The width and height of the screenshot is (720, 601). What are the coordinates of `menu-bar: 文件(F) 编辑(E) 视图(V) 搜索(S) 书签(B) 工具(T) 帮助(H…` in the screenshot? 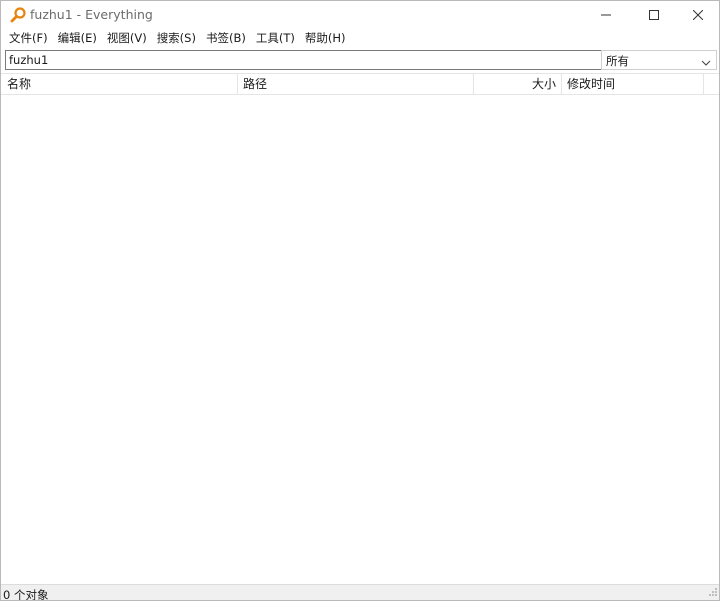 It's located at (360, 38).